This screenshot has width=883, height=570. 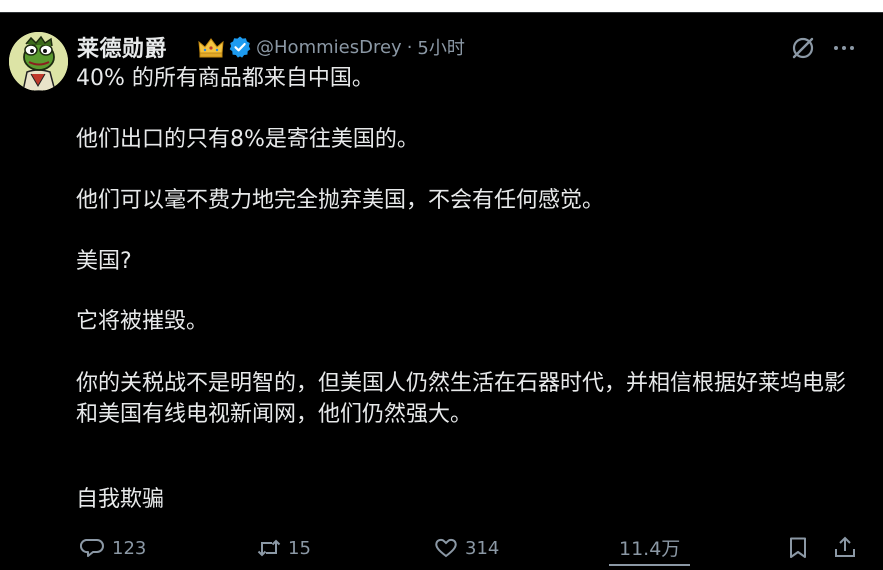 What do you see at coordinates (803, 48) in the screenshot?
I see `grok-icon` at bounding box center [803, 48].